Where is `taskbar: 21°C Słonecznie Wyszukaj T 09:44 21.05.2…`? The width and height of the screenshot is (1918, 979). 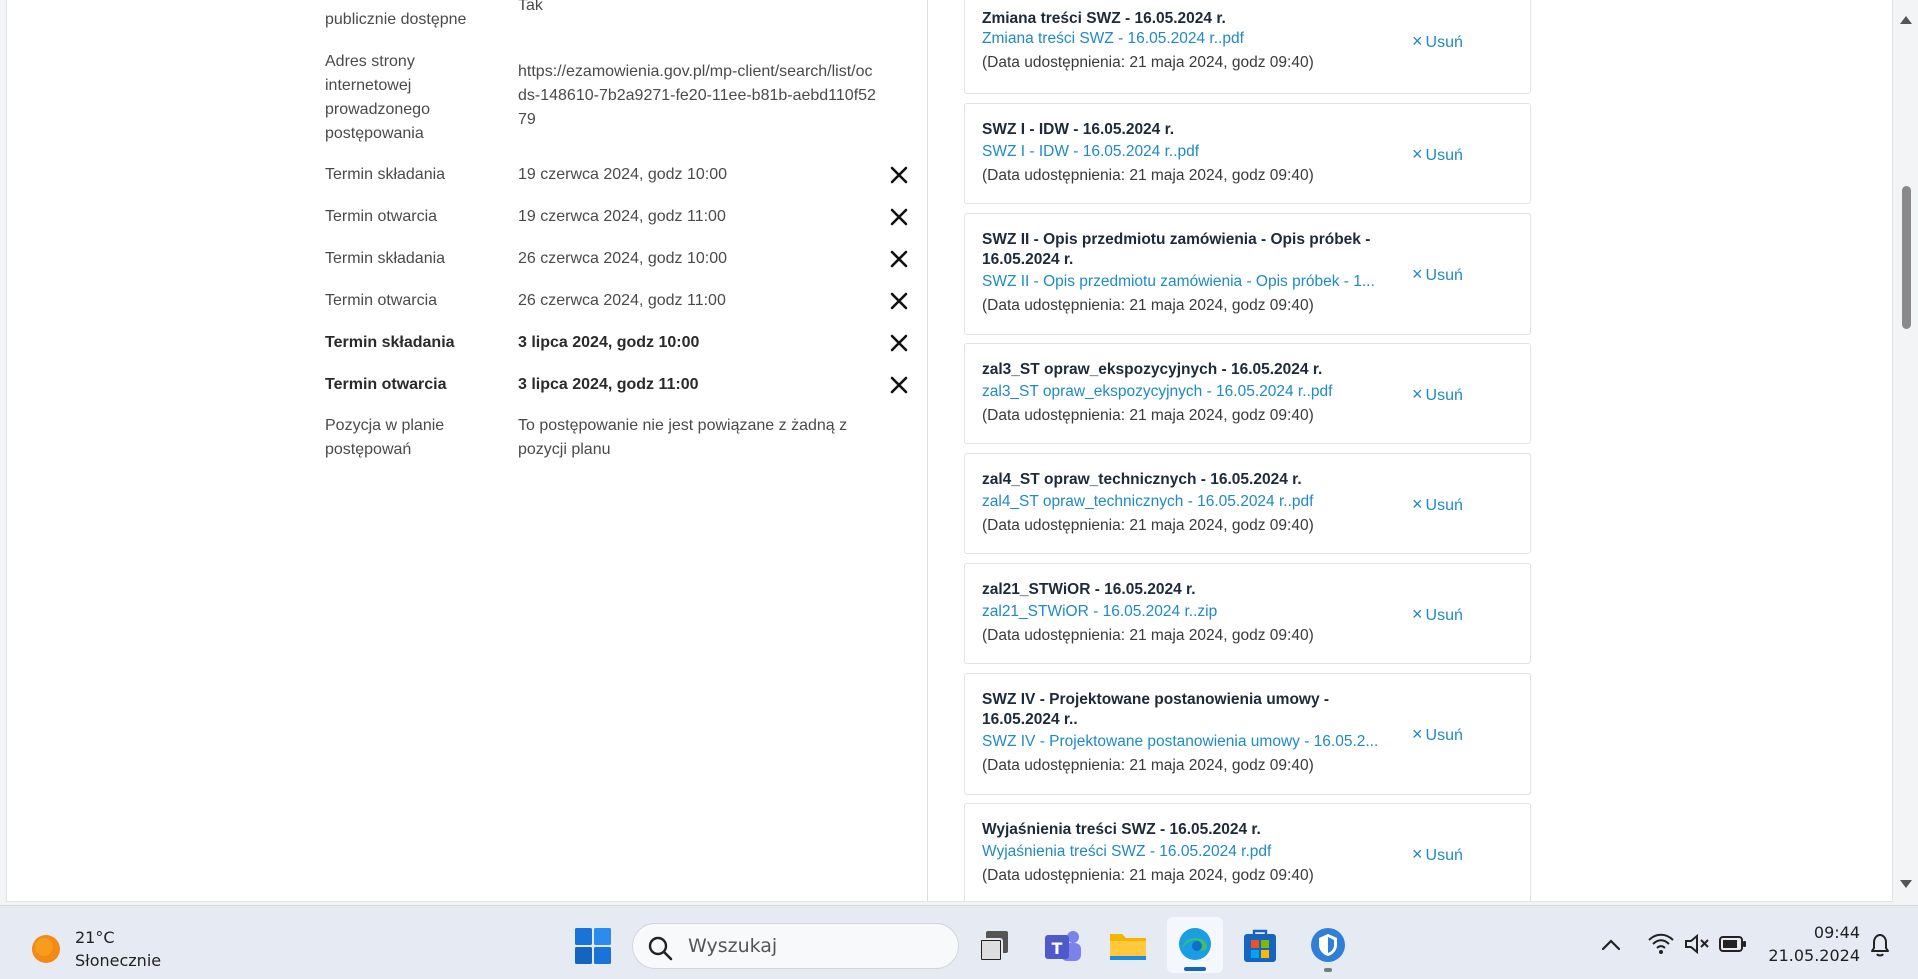
taskbar: 21°C Słonecznie Wyszukaj T 09:44 21.05.2… is located at coordinates (959, 942).